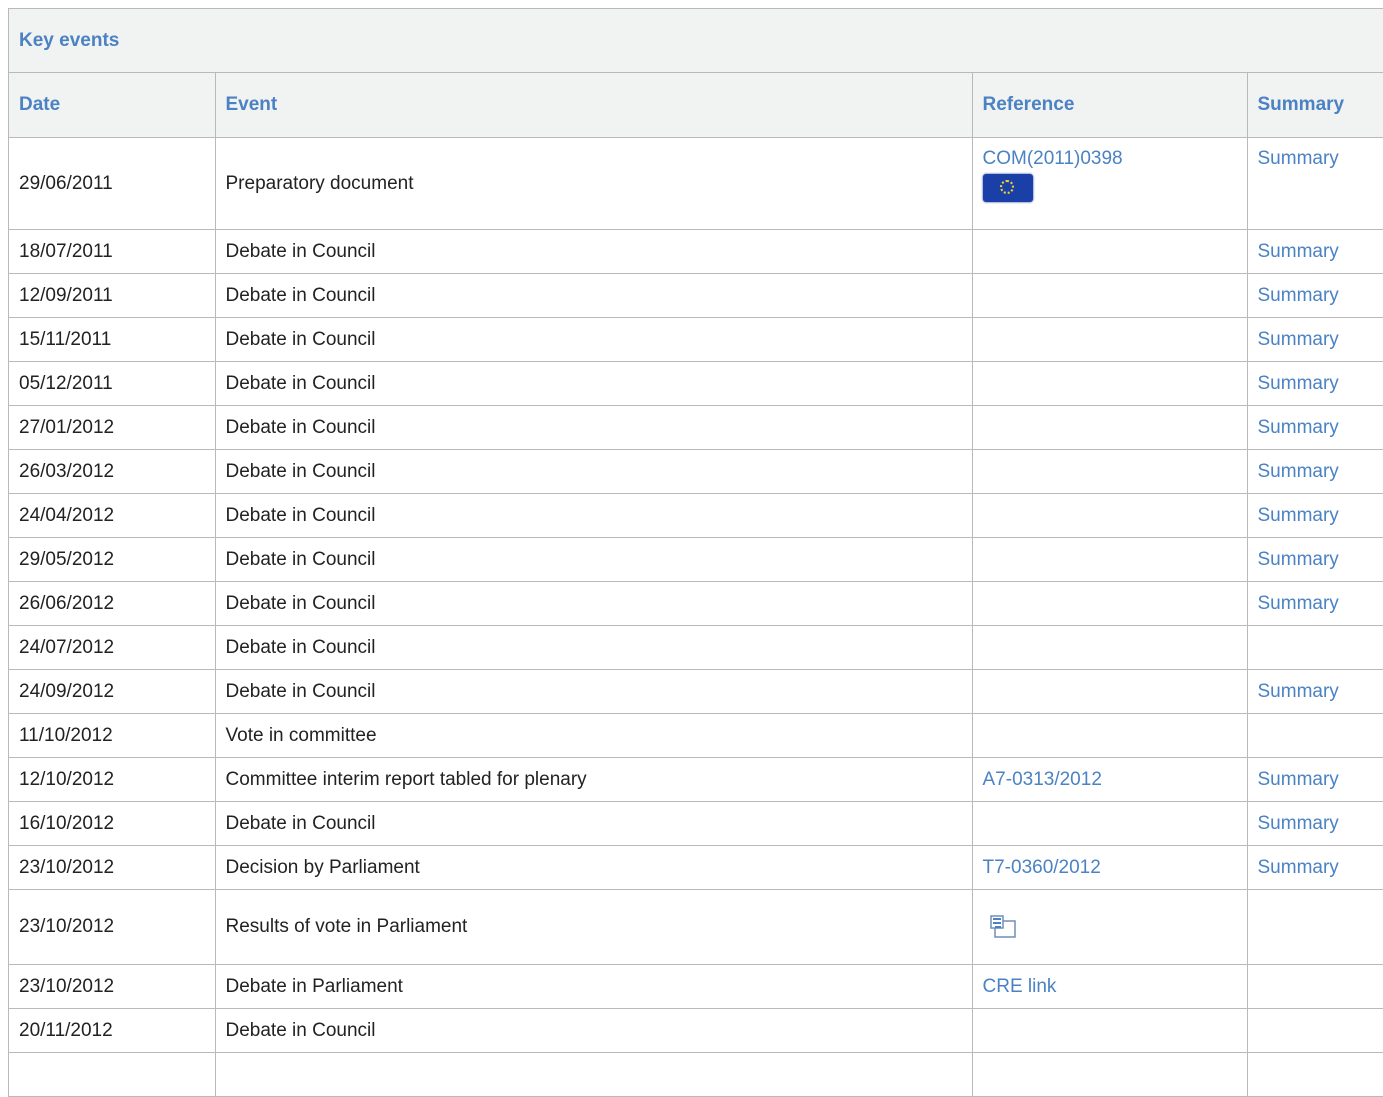 This screenshot has height=1097, width=1383. Describe the element at coordinates (594, 105) in the screenshot. I see `column-header-event: Event` at that location.